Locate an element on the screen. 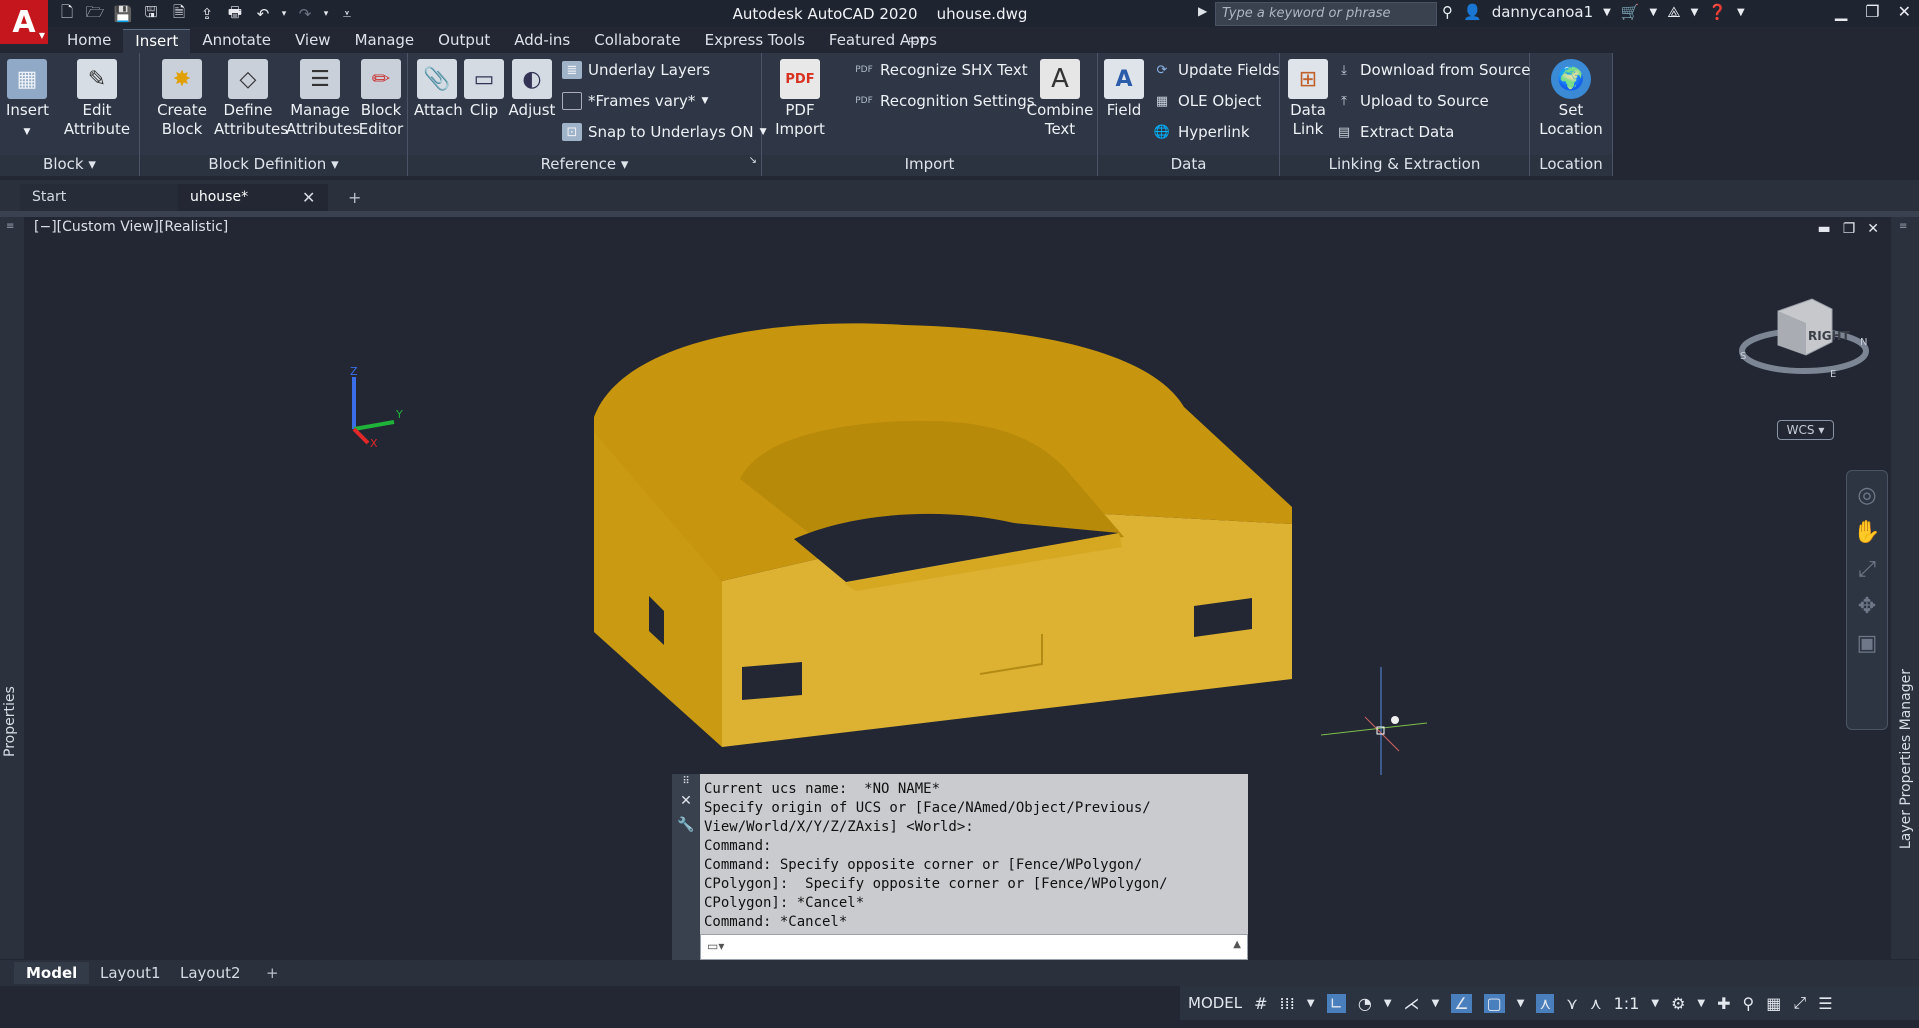  history-up-icon: ▲ is located at coordinates (1237, 944).